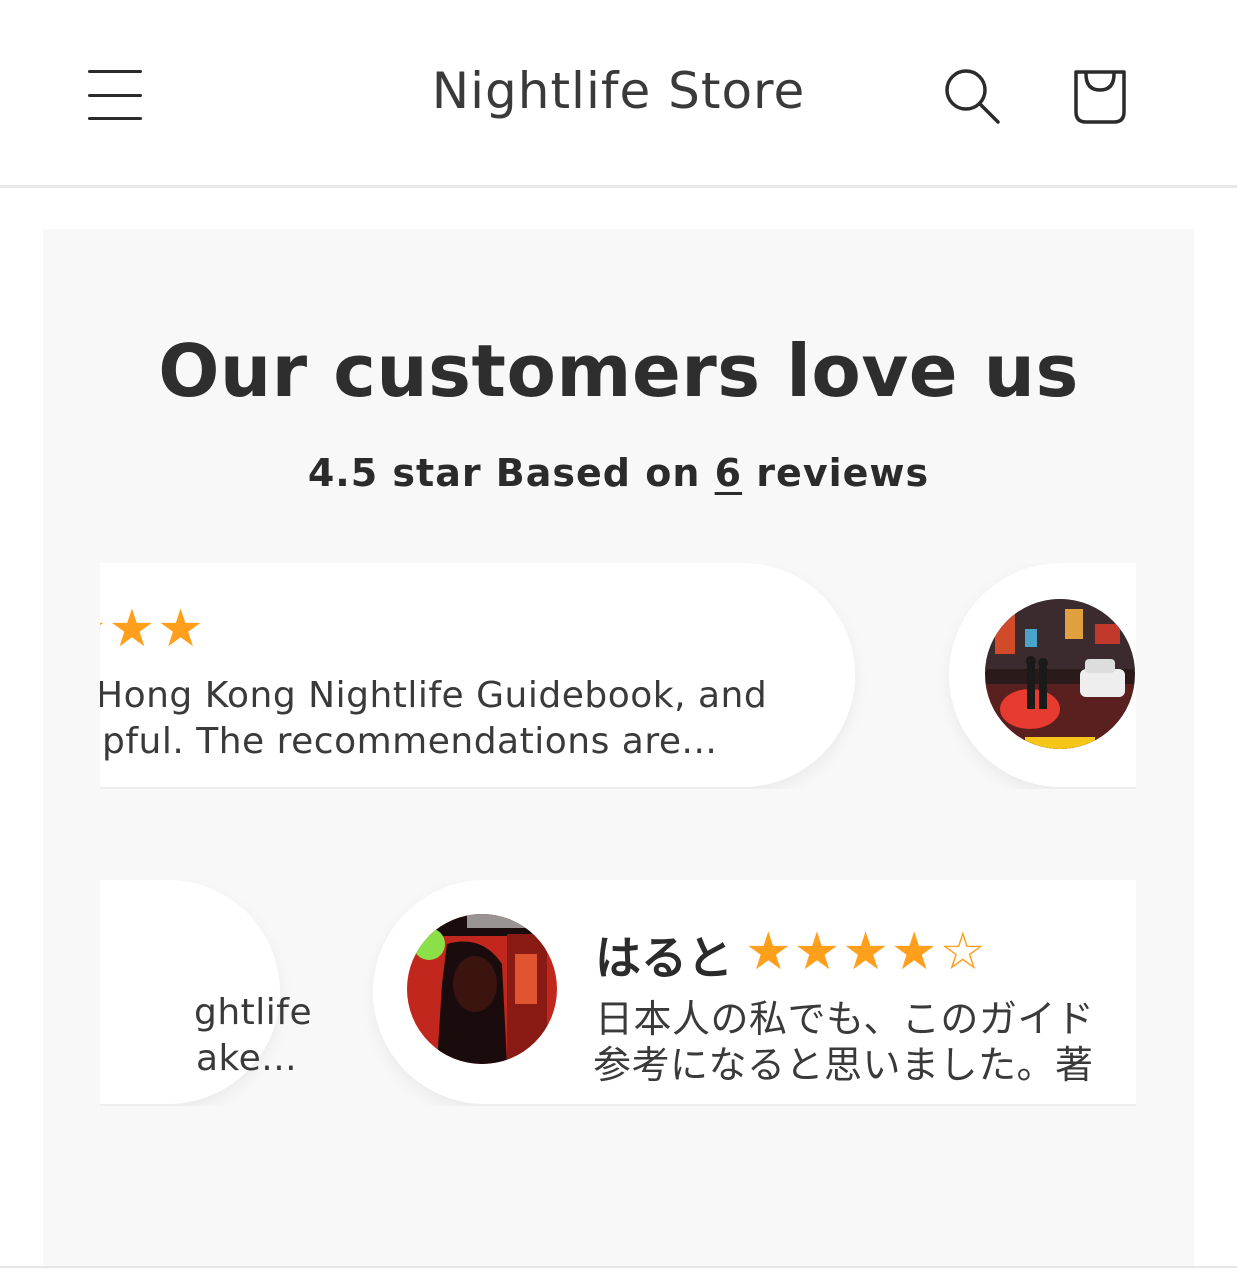 The width and height of the screenshot is (1237, 1280). Describe the element at coordinates (511, 473) in the screenshot. I see `summary-prefix: 4.5 star Based on` at that location.